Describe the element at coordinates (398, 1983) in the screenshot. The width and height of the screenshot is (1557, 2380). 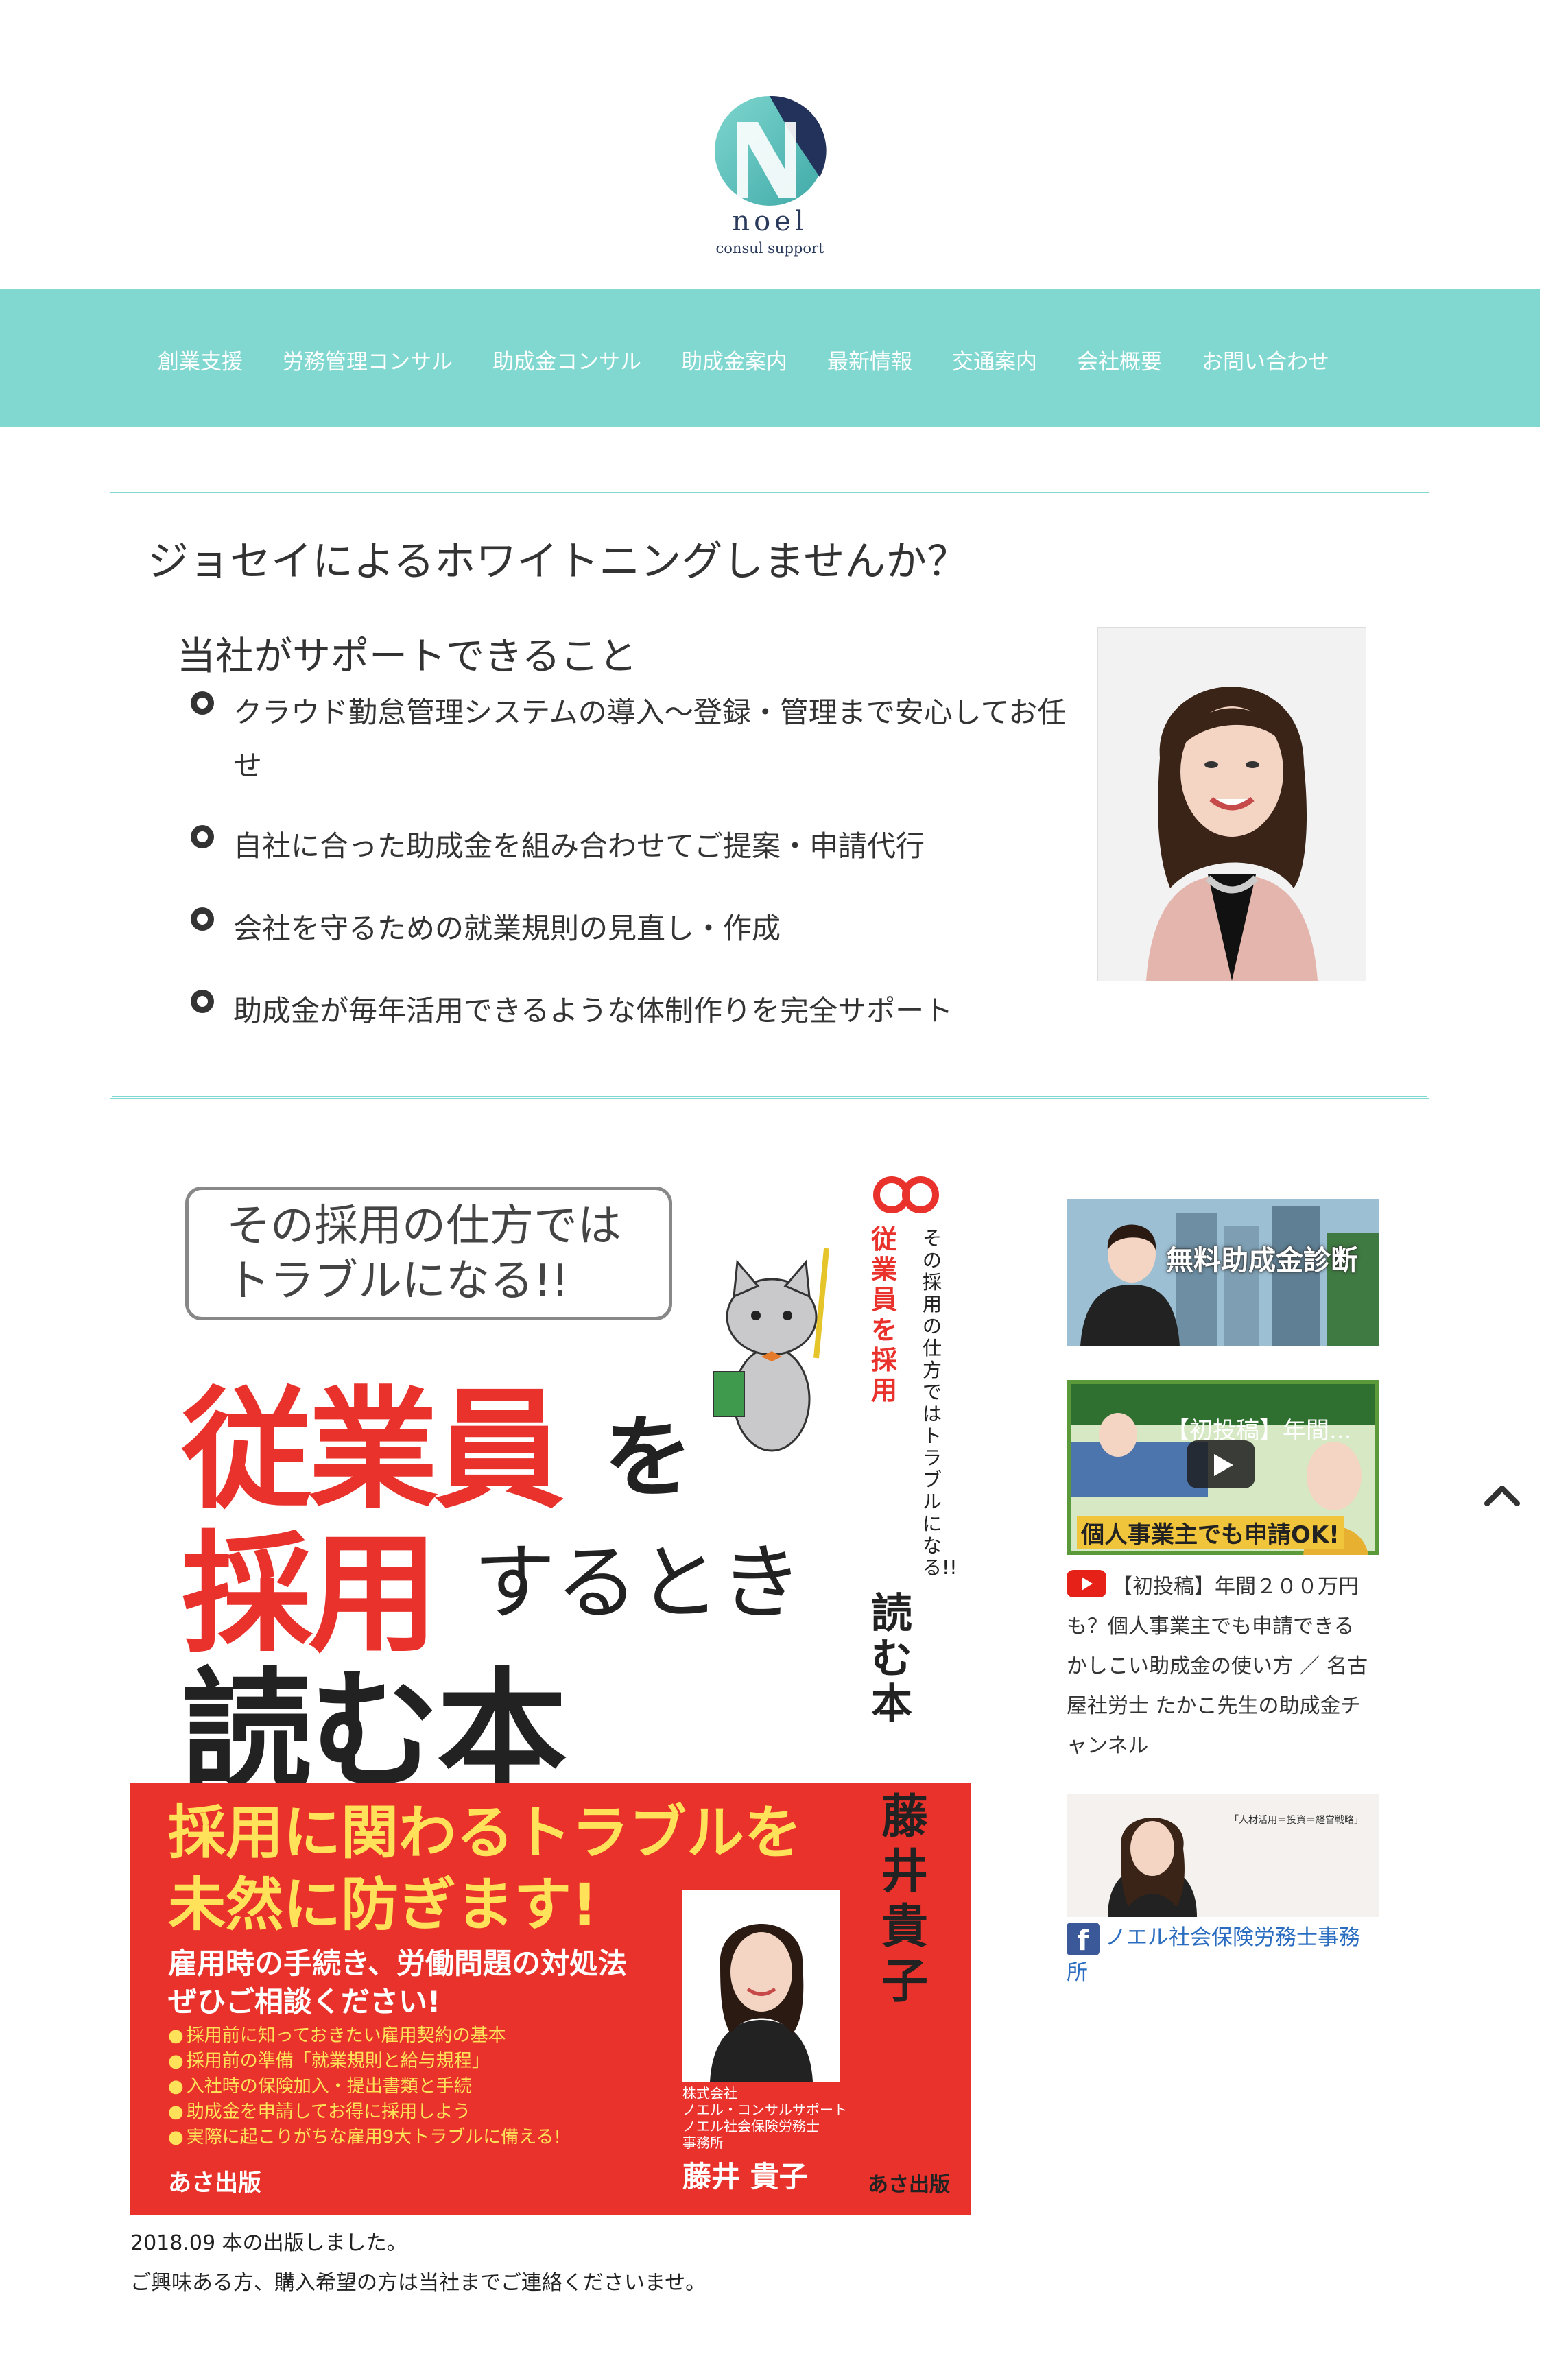
I see `book-red-subheading: 雇用時の手続き、労働問題の対処法 ぜひご相談ください!` at that location.